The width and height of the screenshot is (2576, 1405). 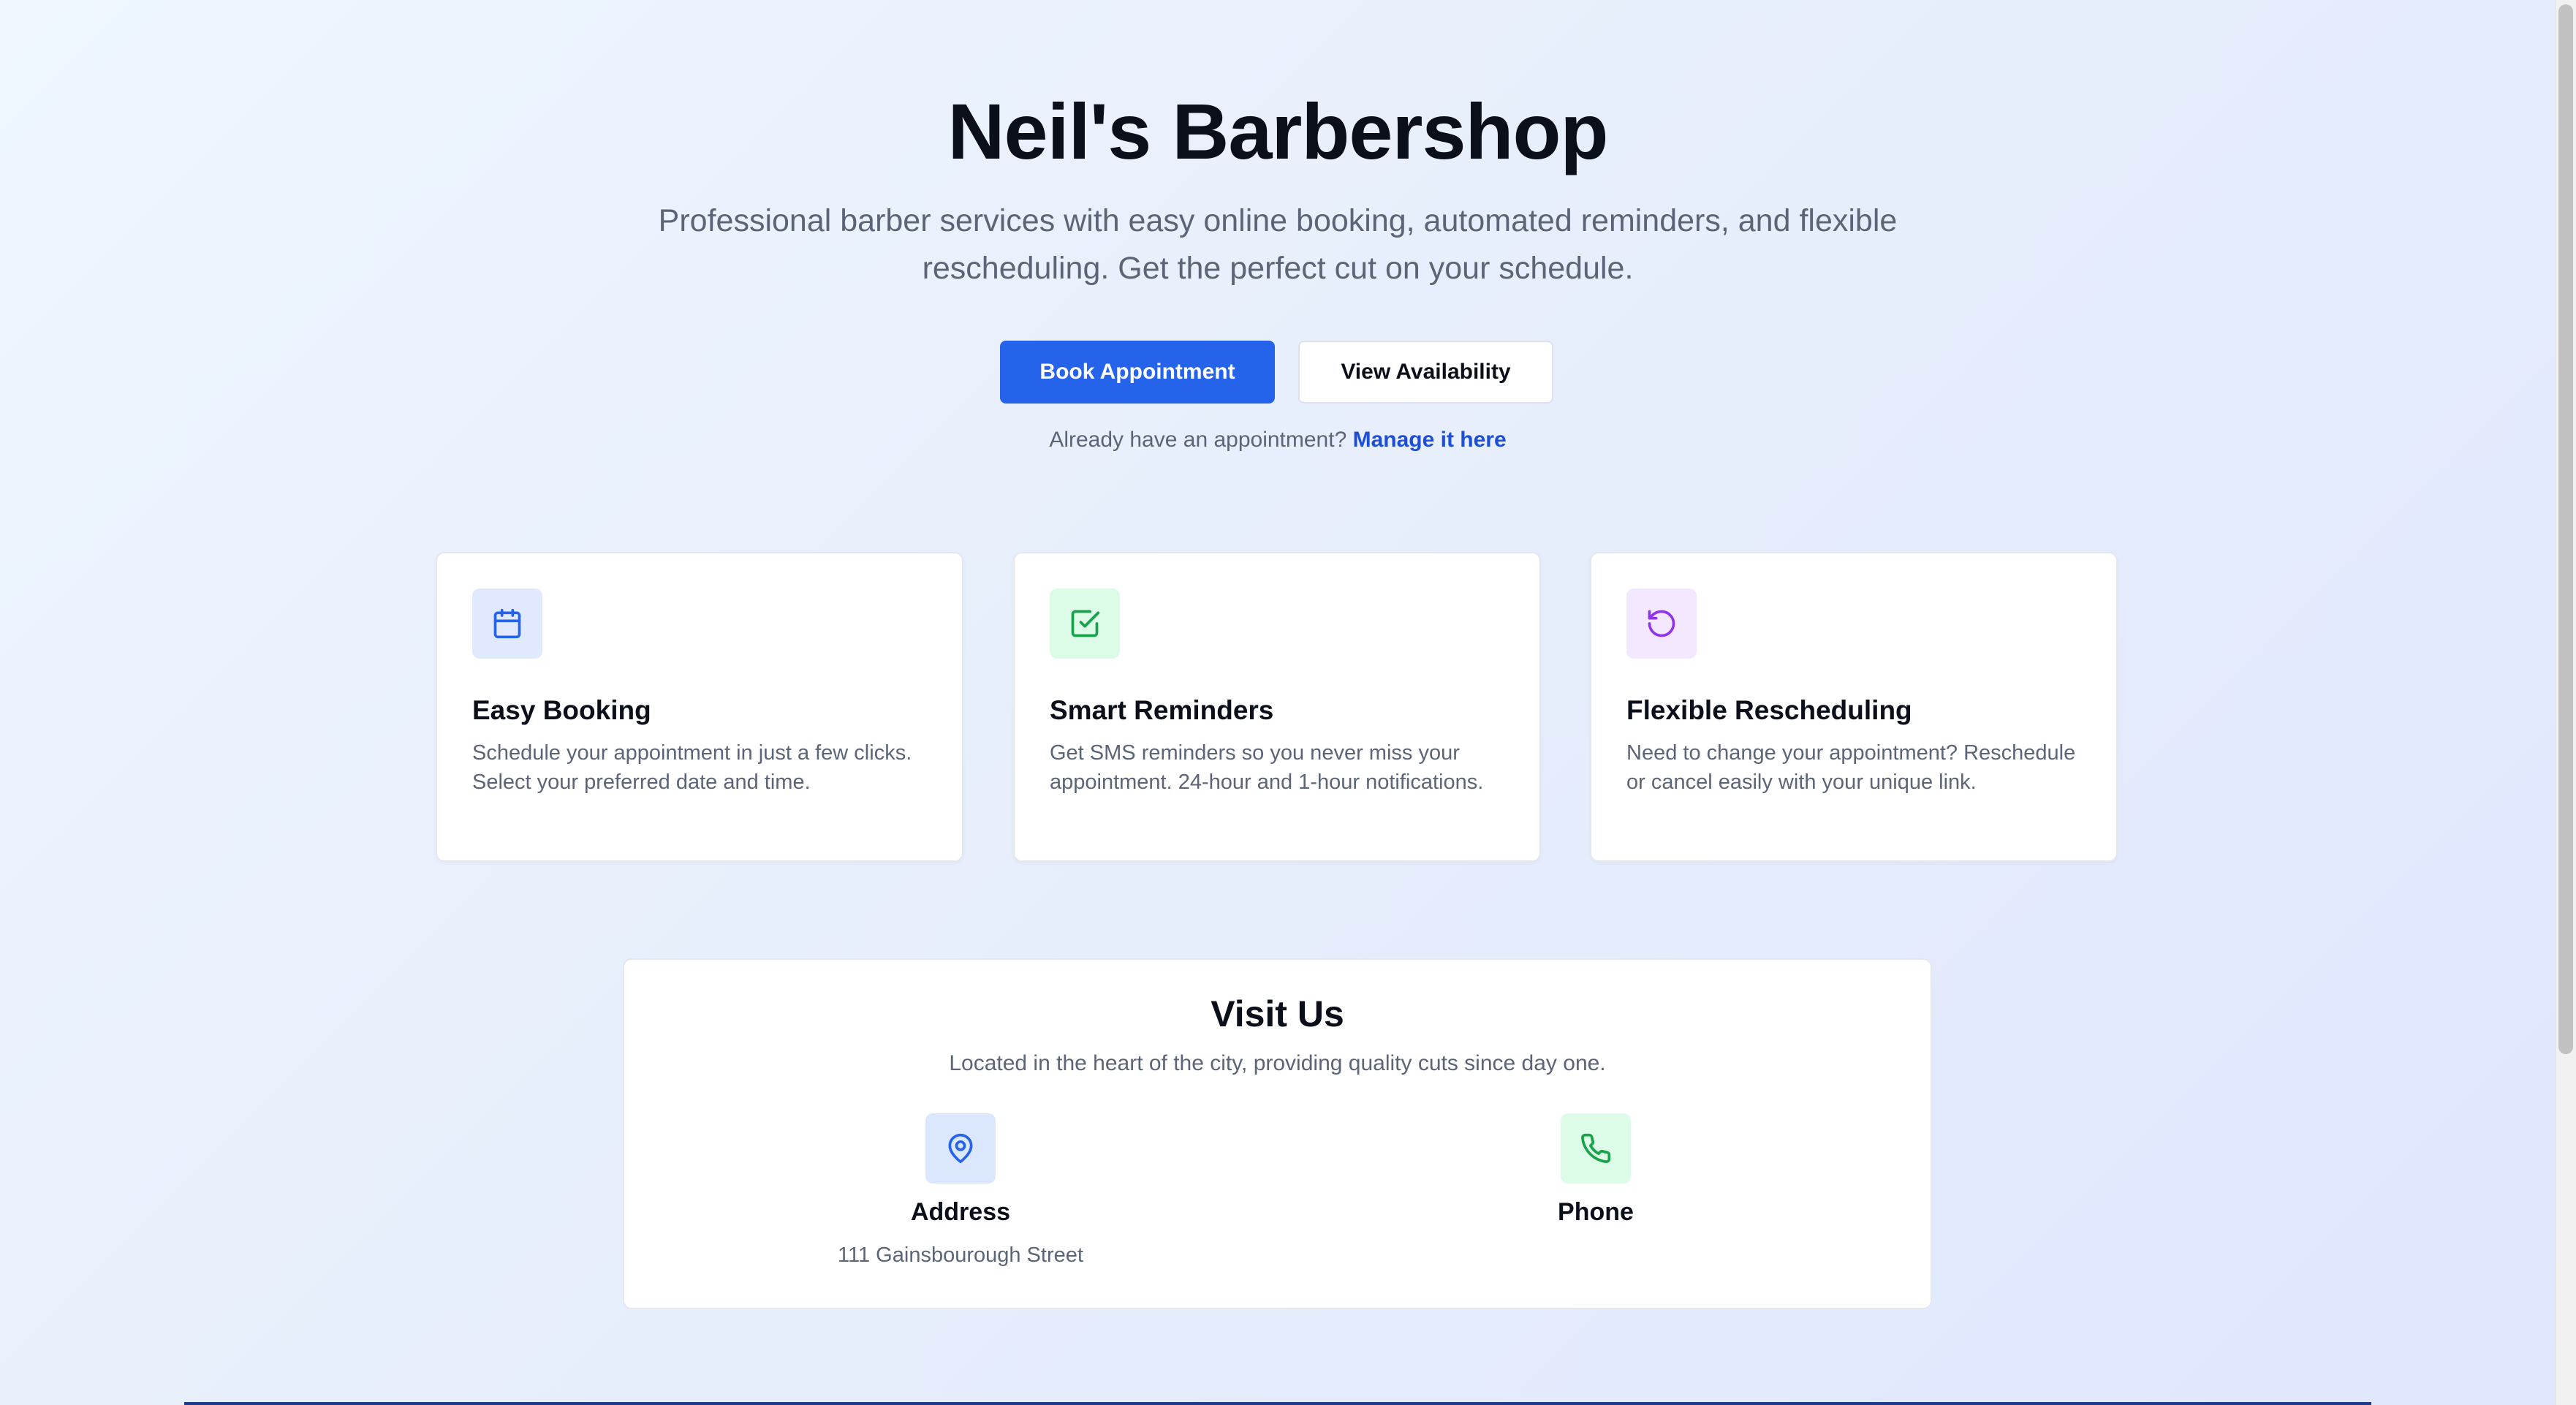 What do you see at coordinates (561, 710) in the screenshot?
I see `feature-title: Easy Booking` at bounding box center [561, 710].